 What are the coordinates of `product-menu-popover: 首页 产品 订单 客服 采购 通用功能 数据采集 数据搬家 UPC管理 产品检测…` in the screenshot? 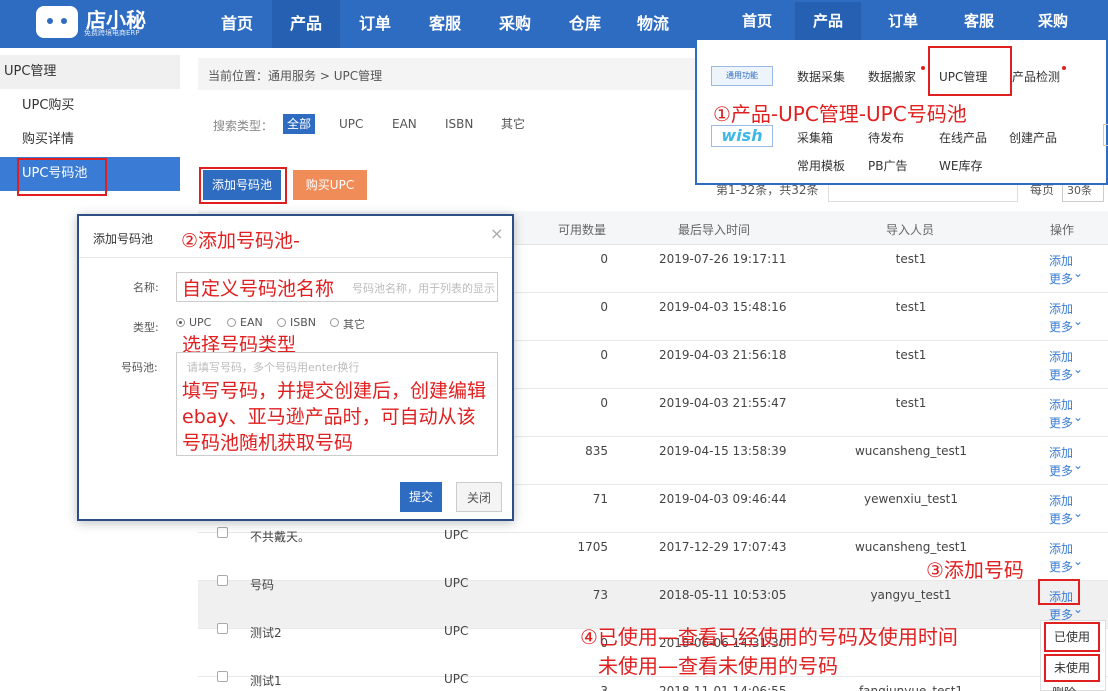 It's located at (901, 92).